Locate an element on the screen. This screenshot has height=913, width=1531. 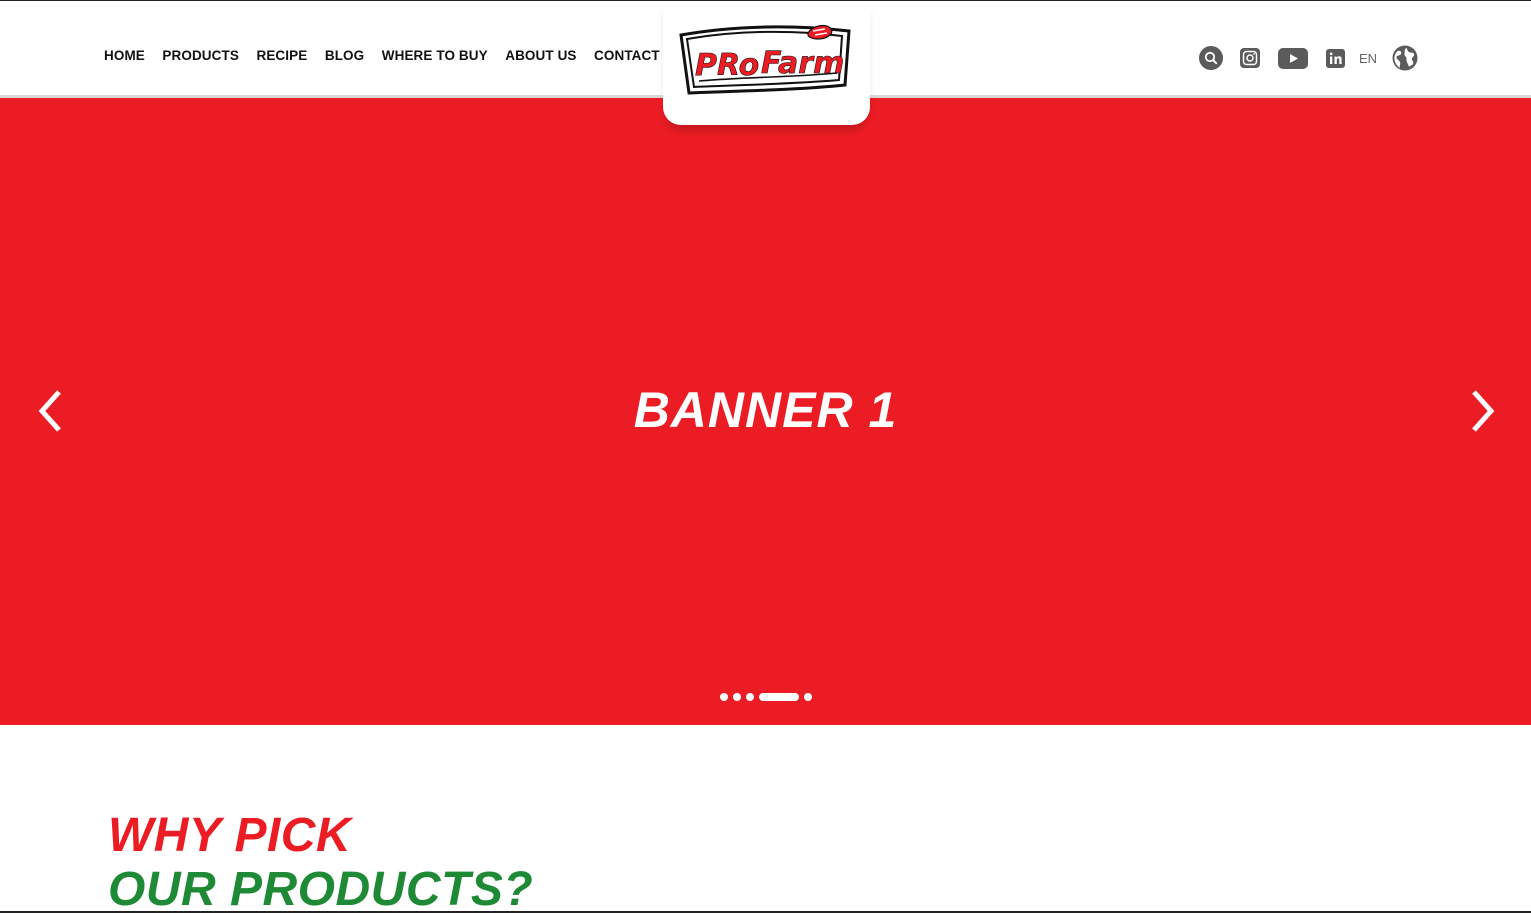
header-icons: EN is located at coordinates (1308, 58).